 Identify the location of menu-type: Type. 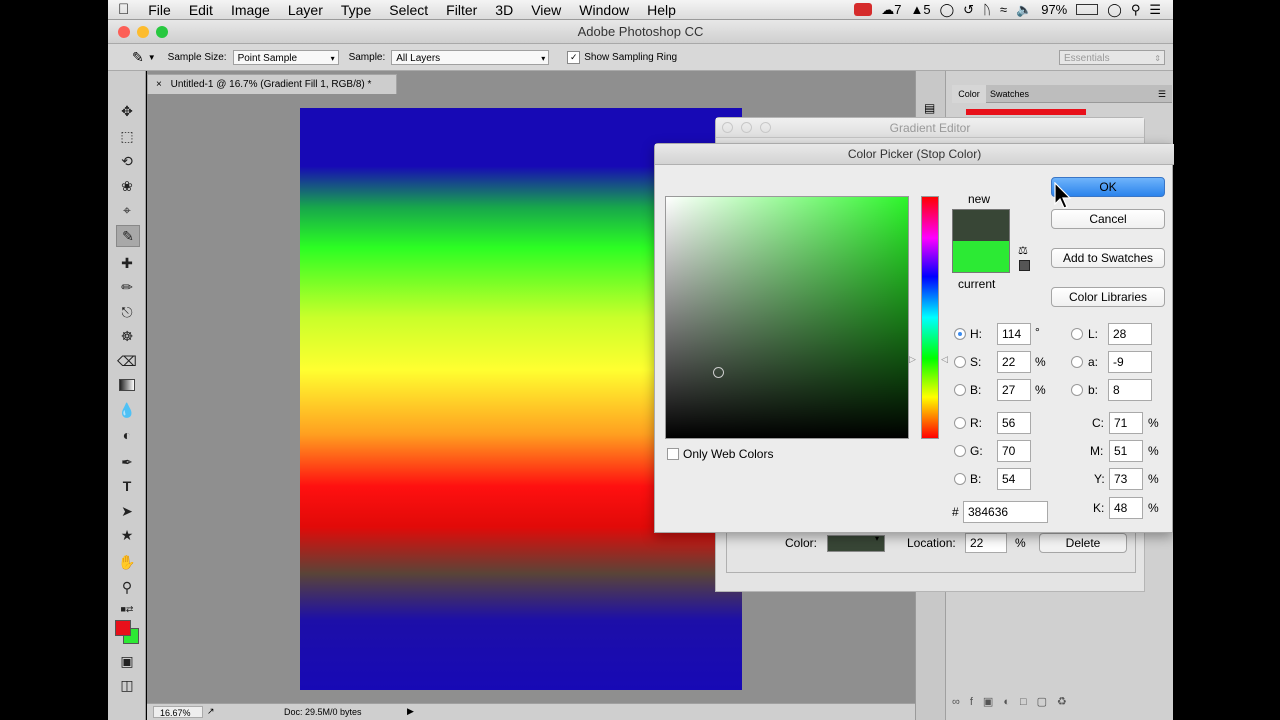
(356, 10).